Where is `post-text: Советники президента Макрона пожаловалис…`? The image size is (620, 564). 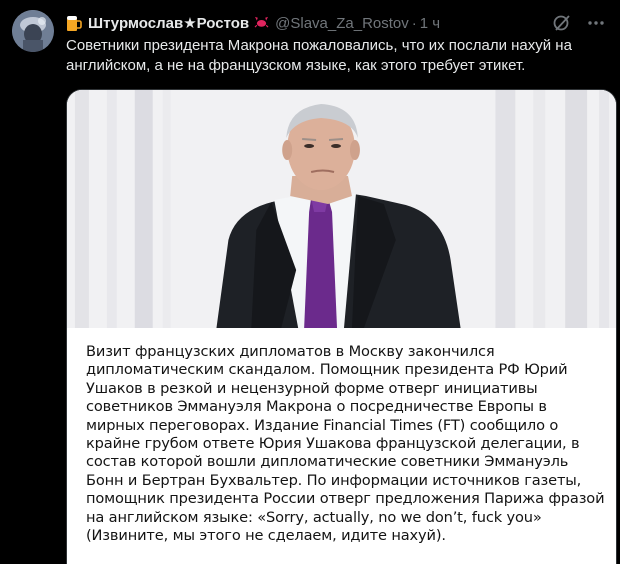
post-text: Советники президента Макрона пожаловалис… is located at coordinates (319, 55).